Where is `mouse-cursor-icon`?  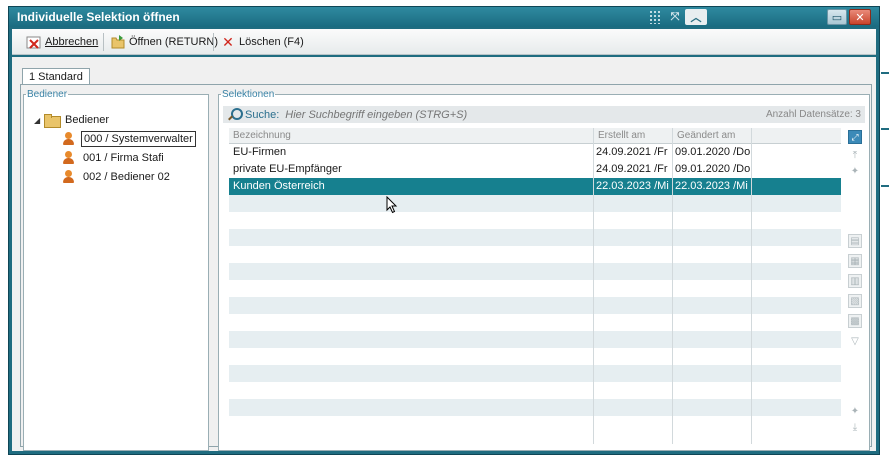 mouse-cursor-icon is located at coordinates (392, 205).